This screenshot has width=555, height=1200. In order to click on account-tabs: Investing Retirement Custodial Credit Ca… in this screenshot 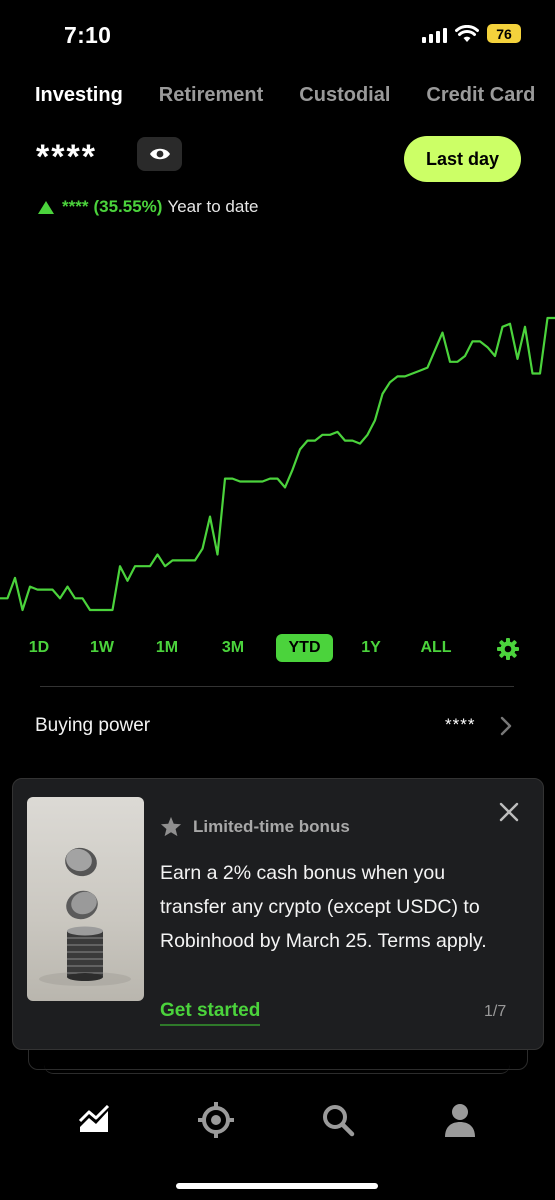, I will do `click(285, 95)`.